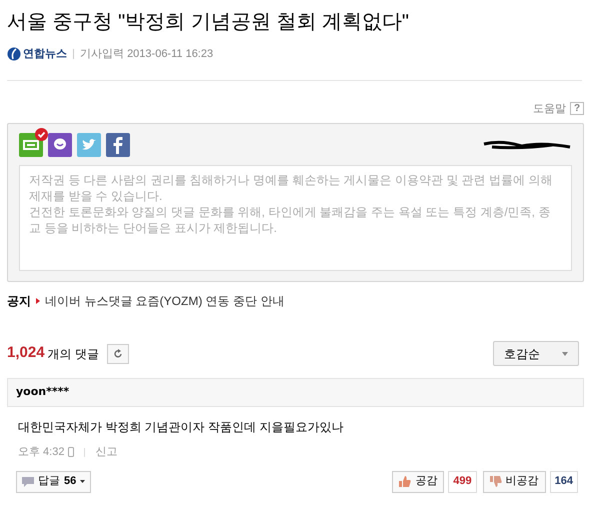 This screenshot has height=510, width=599. What do you see at coordinates (73, 354) in the screenshot?
I see `comment-count-label: 개의 댓글` at bounding box center [73, 354].